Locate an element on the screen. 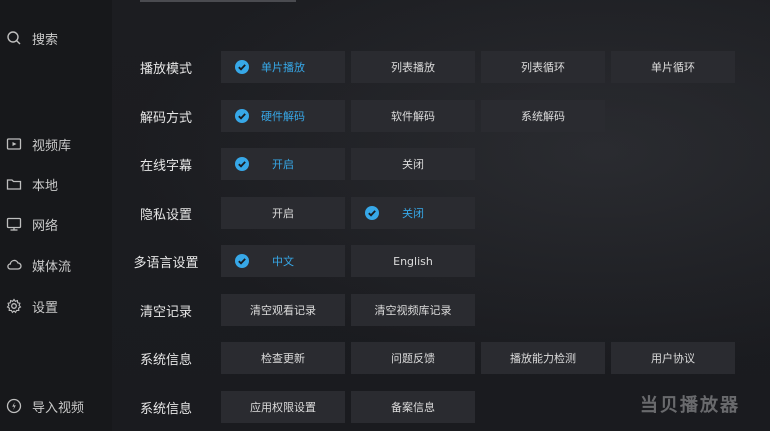  option-software-decode: 软件解码 is located at coordinates (413, 116).